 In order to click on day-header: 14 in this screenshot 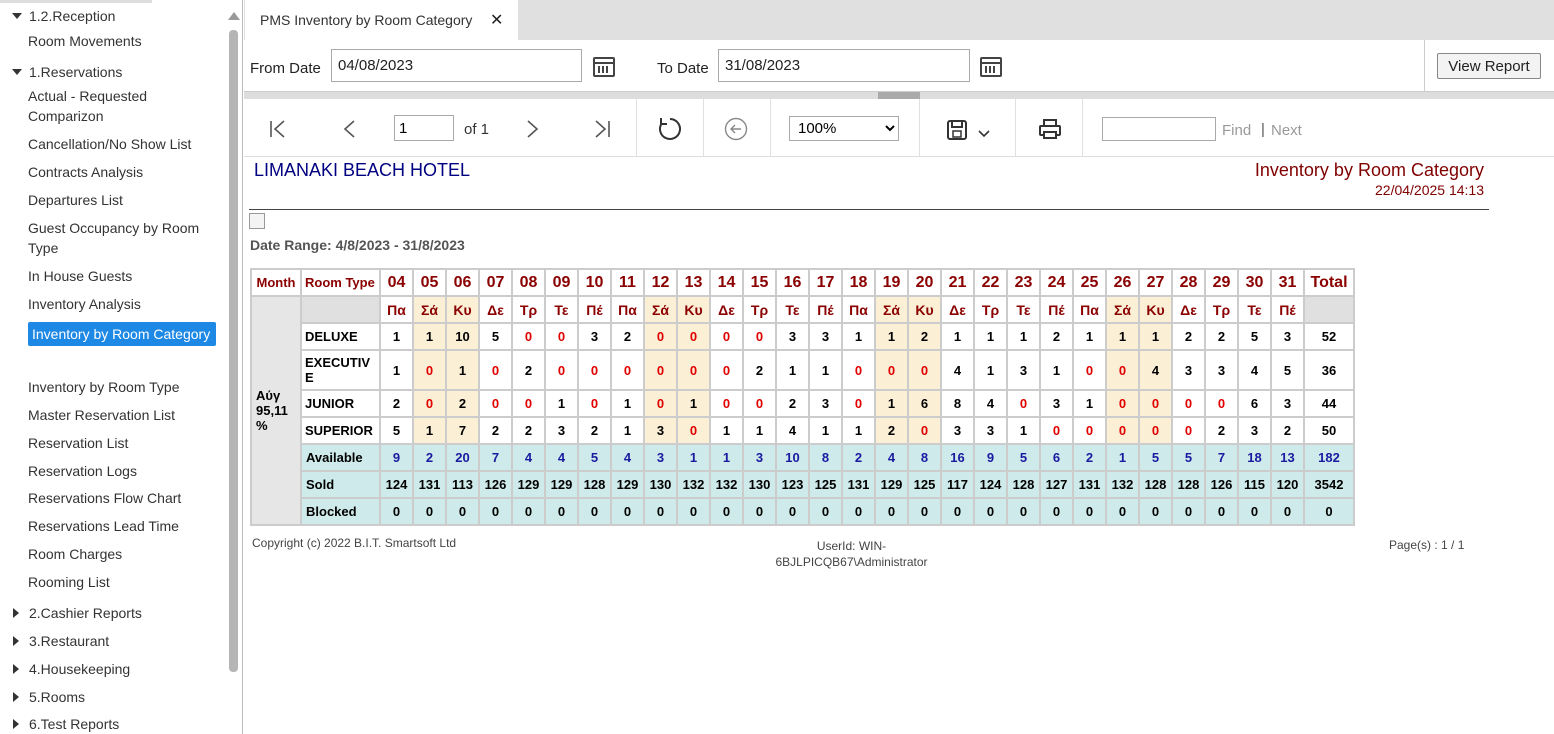, I will do `click(726, 282)`.